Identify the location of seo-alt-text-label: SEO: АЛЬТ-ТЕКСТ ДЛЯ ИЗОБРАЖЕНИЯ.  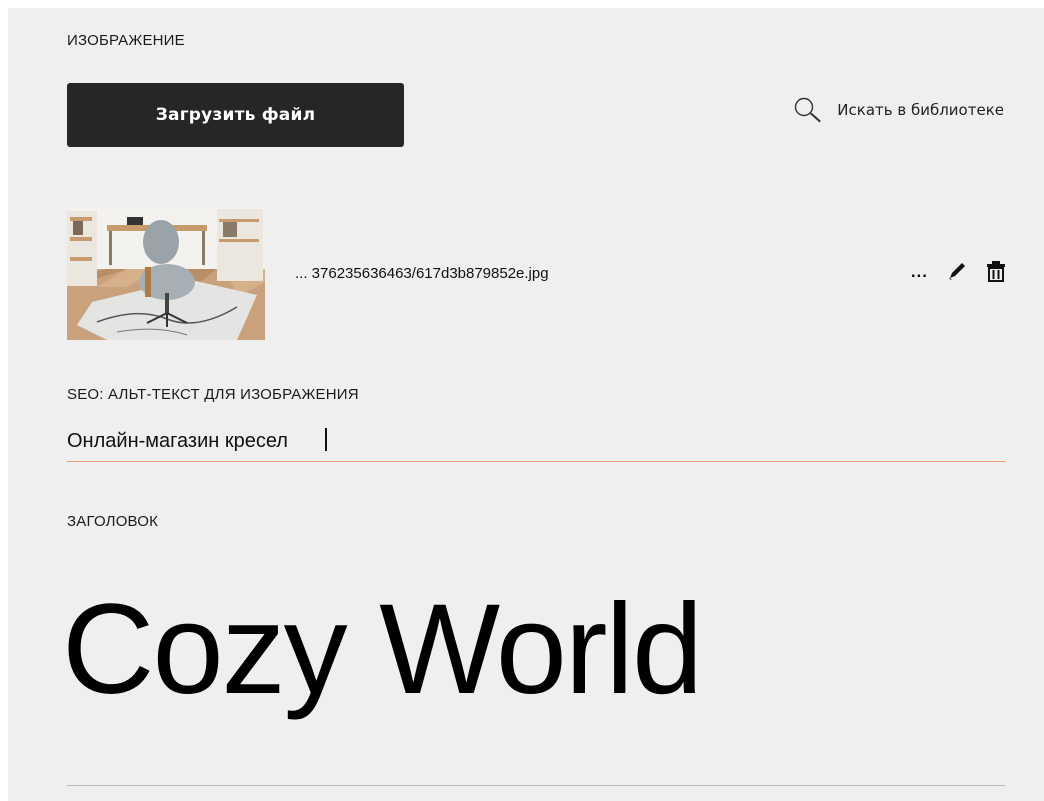
(213, 394).